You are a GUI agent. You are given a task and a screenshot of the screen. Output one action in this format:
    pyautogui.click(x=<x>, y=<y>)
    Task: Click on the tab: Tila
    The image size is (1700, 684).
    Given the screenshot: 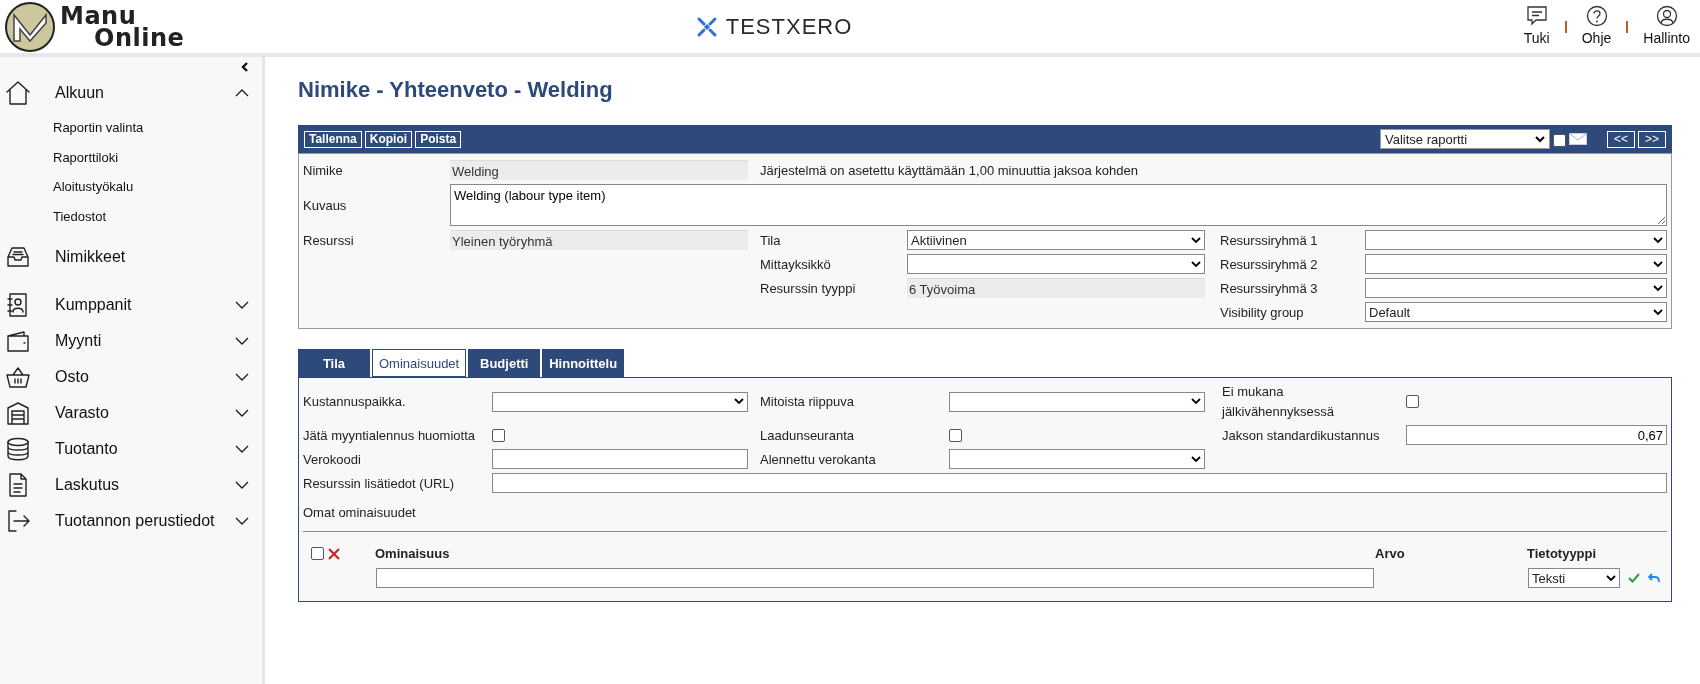 What is the action you would take?
    pyautogui.click(x=334, y=363)
    